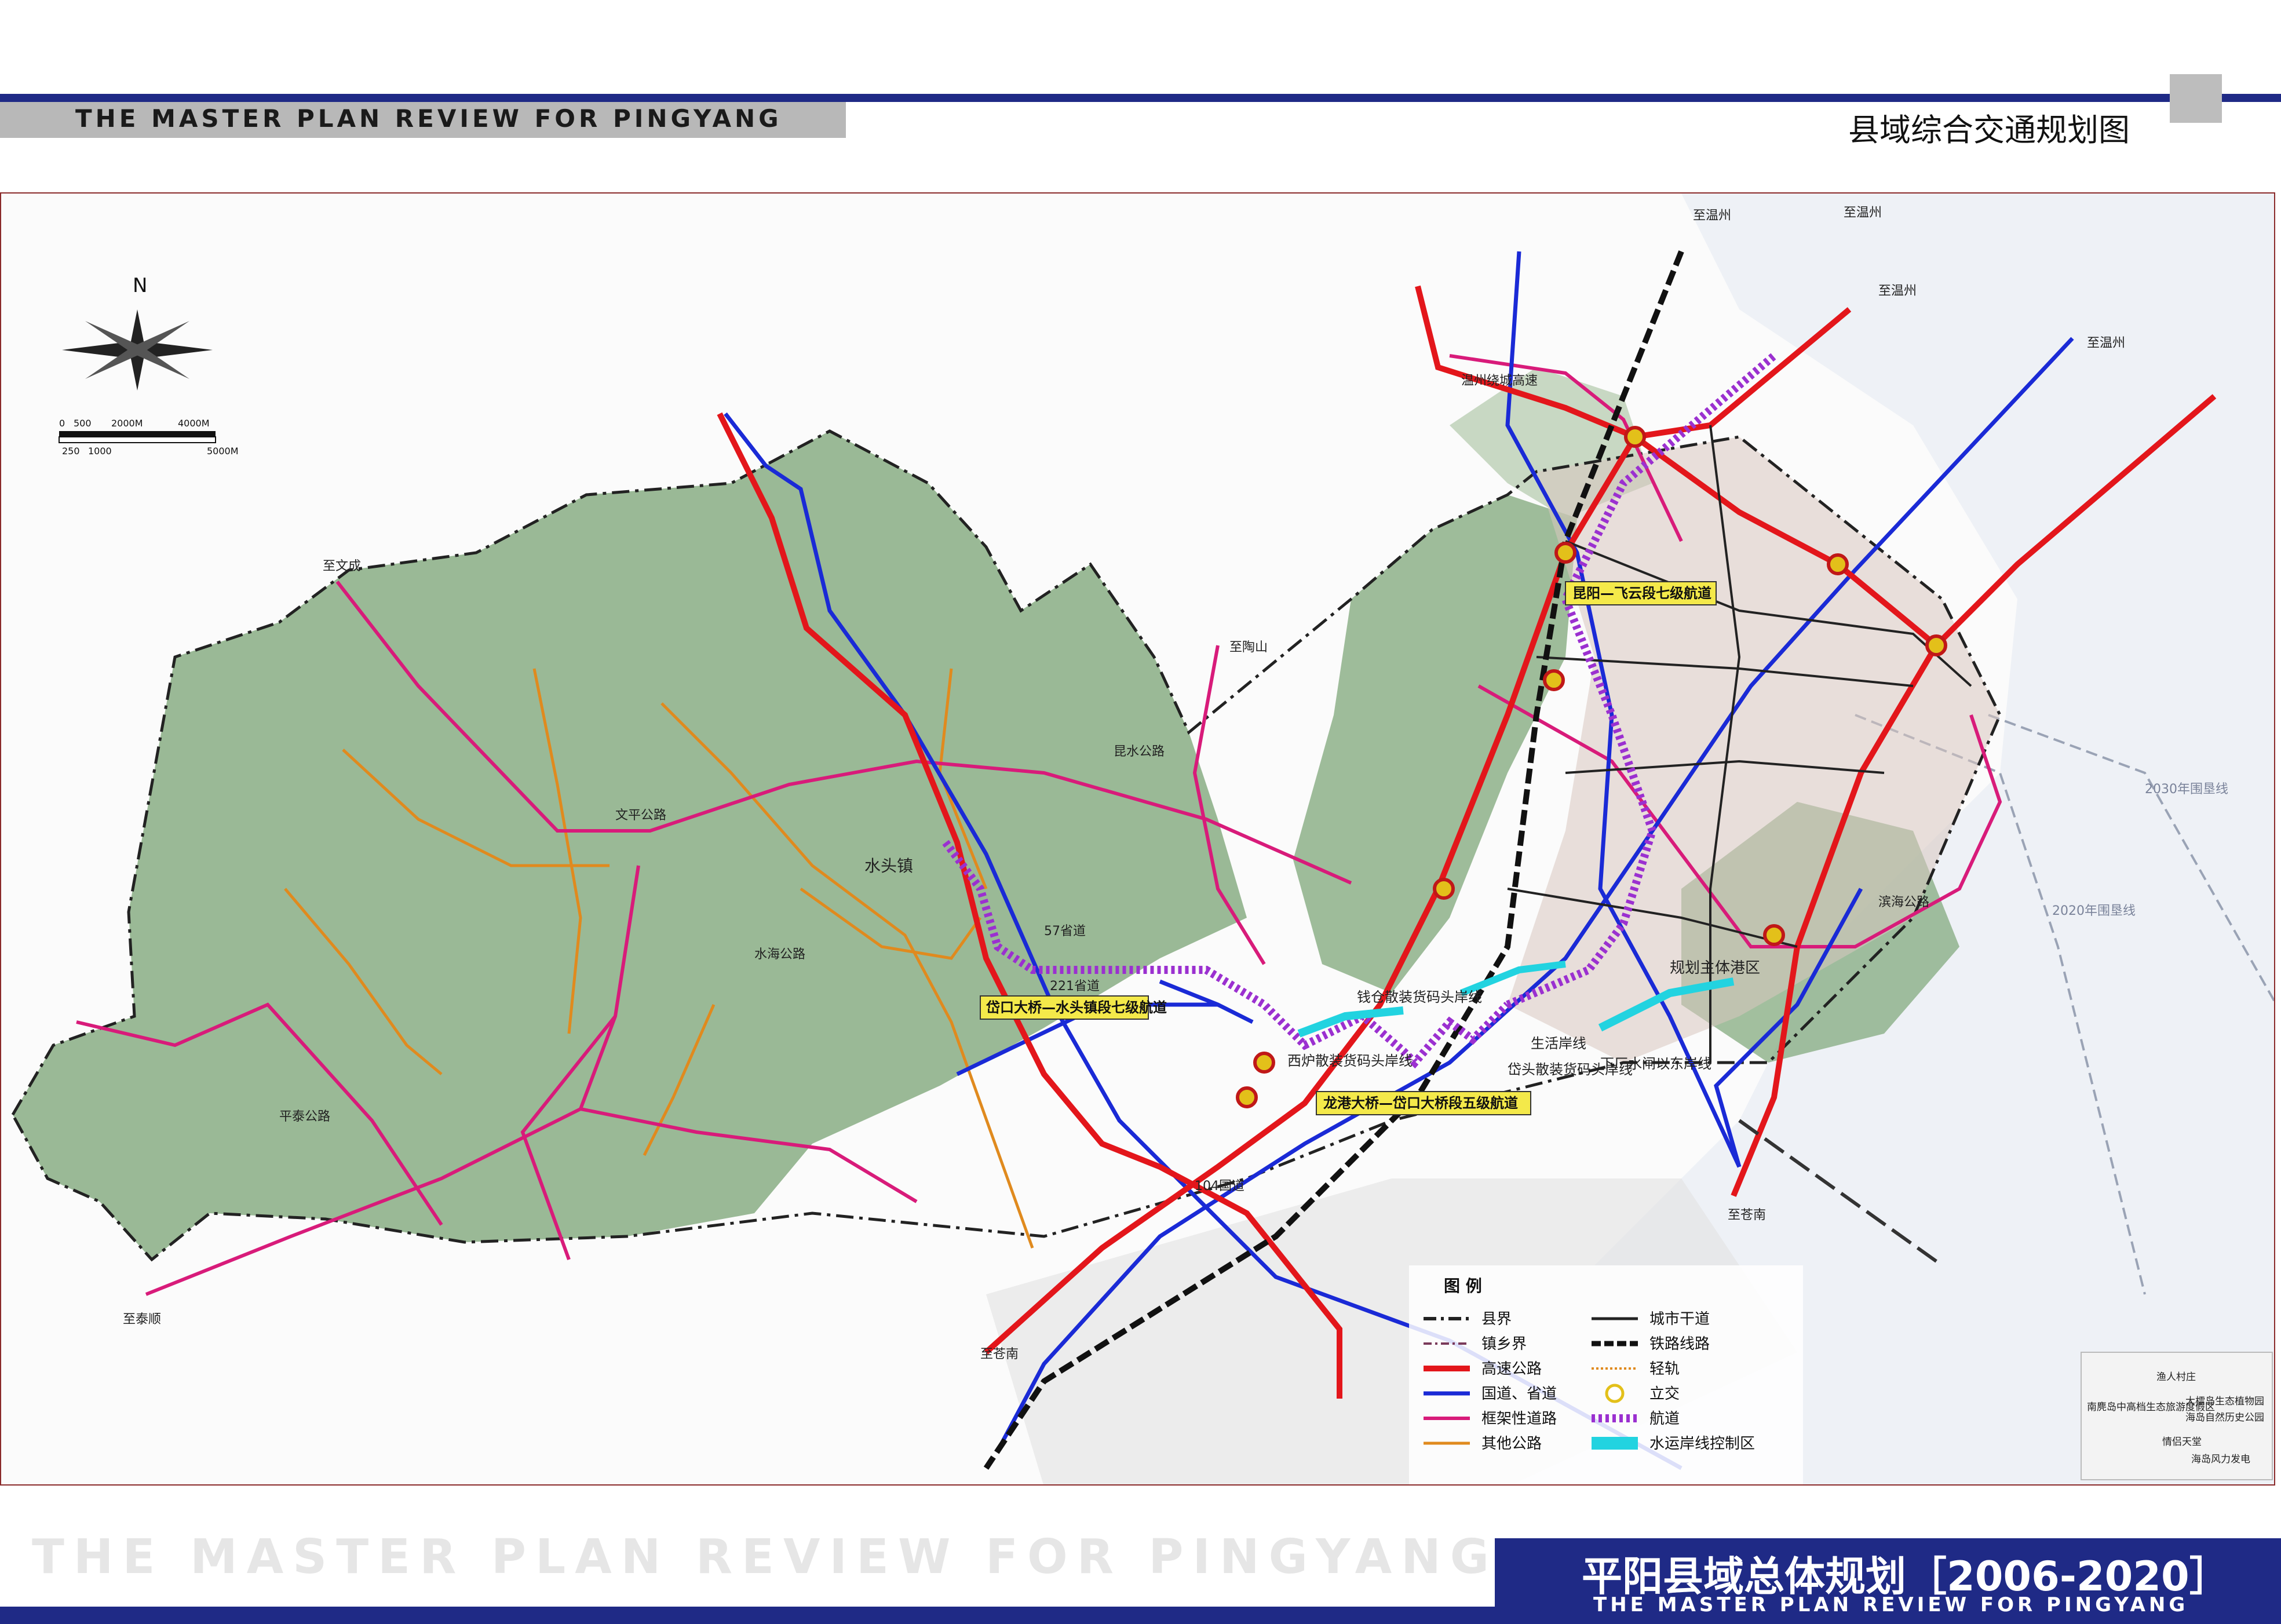 Image resolution: width=2281 pixels, height=1624 pixels. I want to click on scale-top-3: 4000M, so click(194, 423).